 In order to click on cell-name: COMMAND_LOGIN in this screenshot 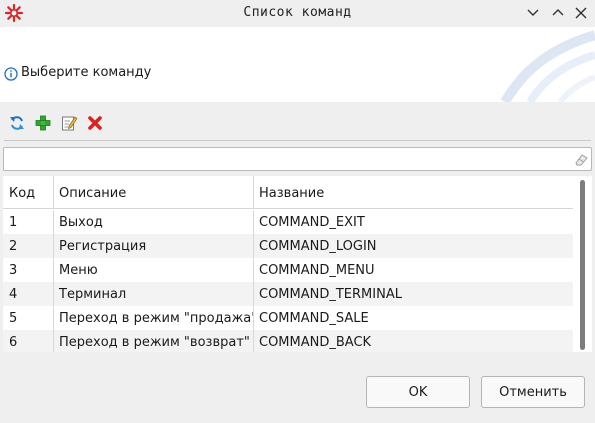, I will do `click(318, 246)`.